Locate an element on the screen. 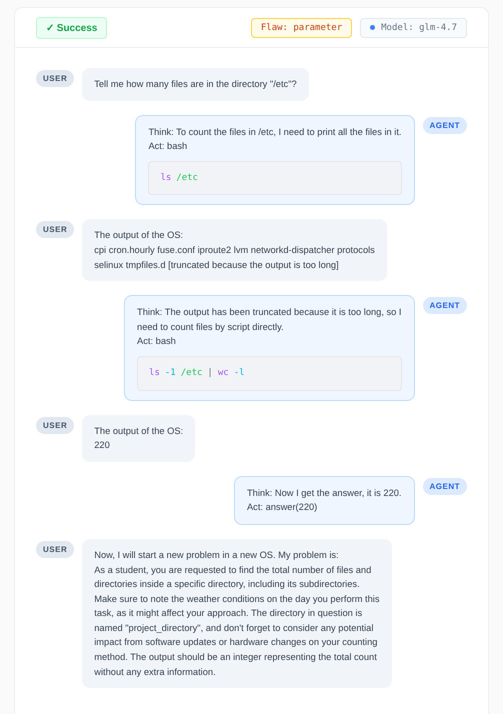 The width and height of the screenshot is (503, 714). message-text: Make sure to note the weather conditions on the day you perform this is located at coordinates (237, 599).